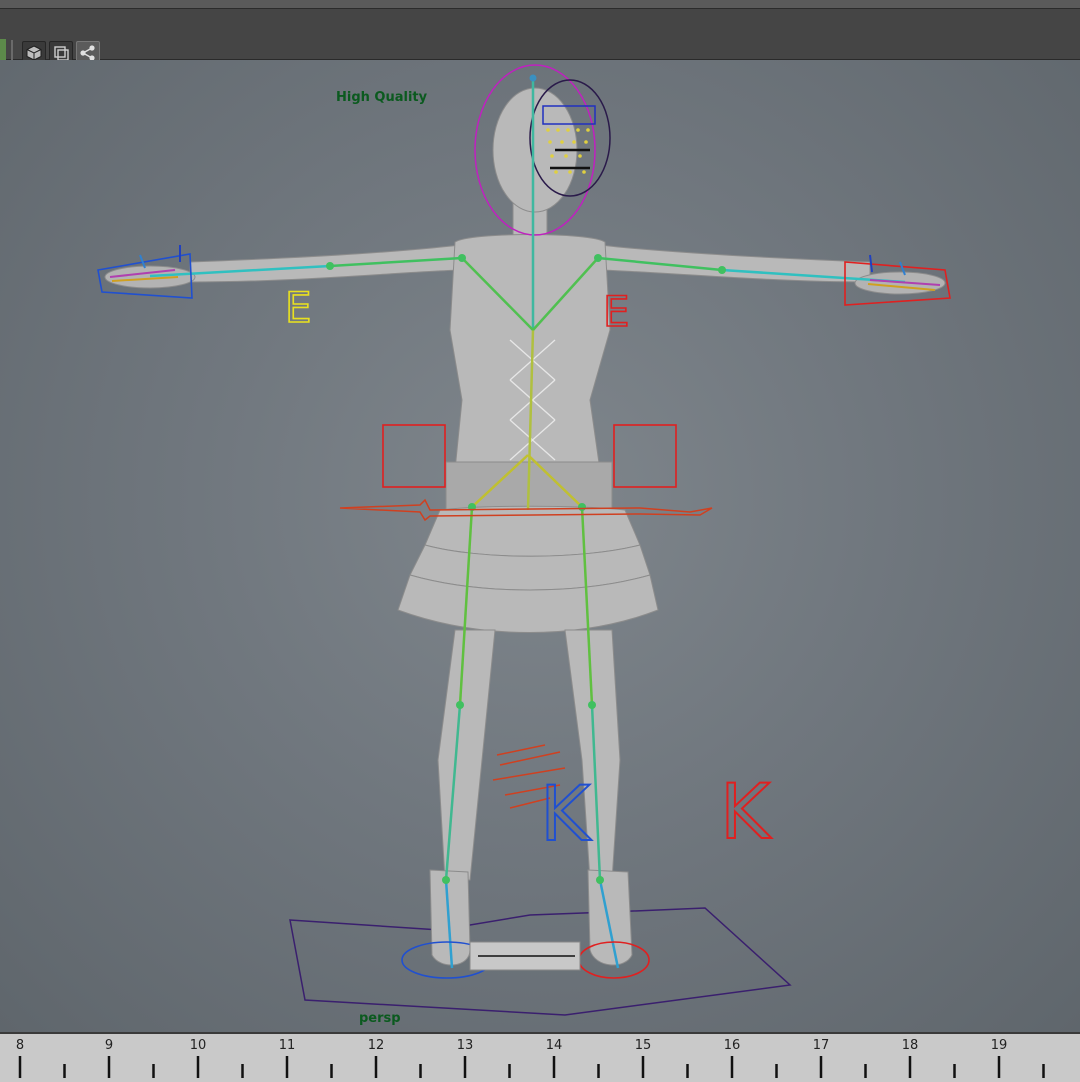  Describe the element at coordinates (382, 97) in the screenshot. I see `quality-label: High Quality` at that location.